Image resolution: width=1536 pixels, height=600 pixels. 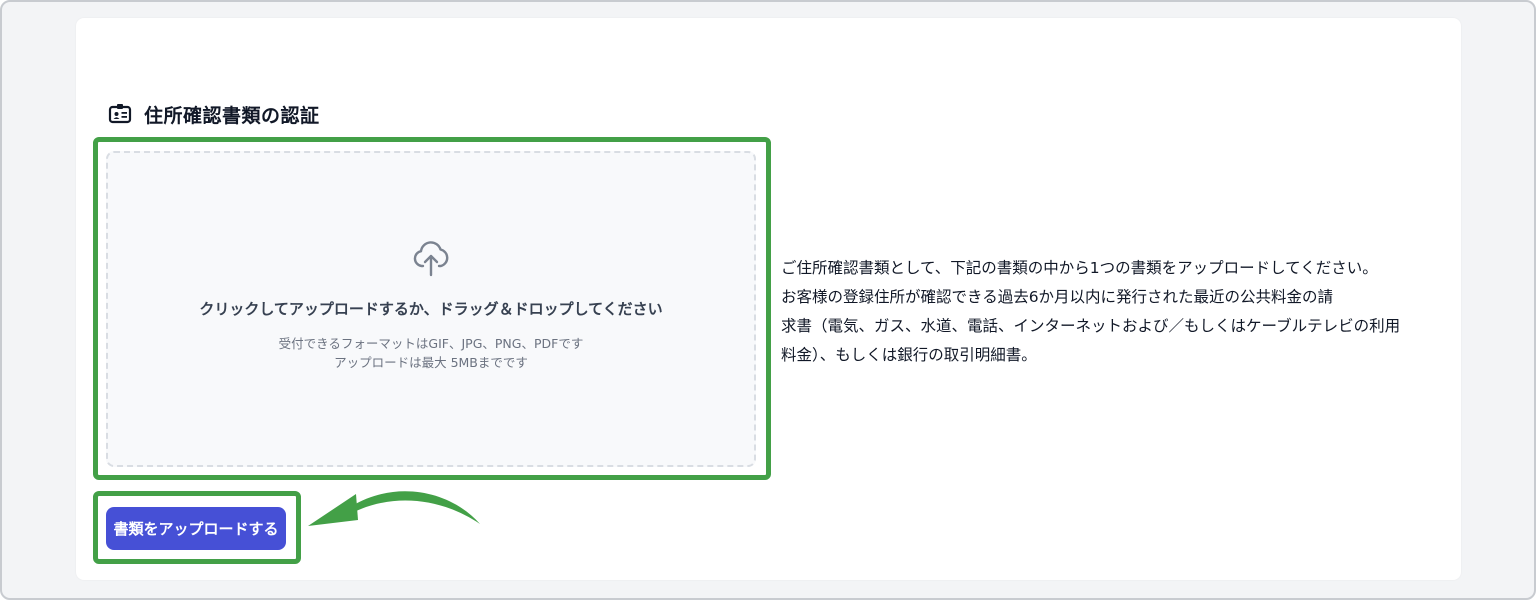 What do you see at coordinates (1057, 297) in the screenshot?
I see `description-line: お客様の登録住所が確認できる過去6か月以内に発行された最近の公共料金の請` at bounding box center [1057, 297].